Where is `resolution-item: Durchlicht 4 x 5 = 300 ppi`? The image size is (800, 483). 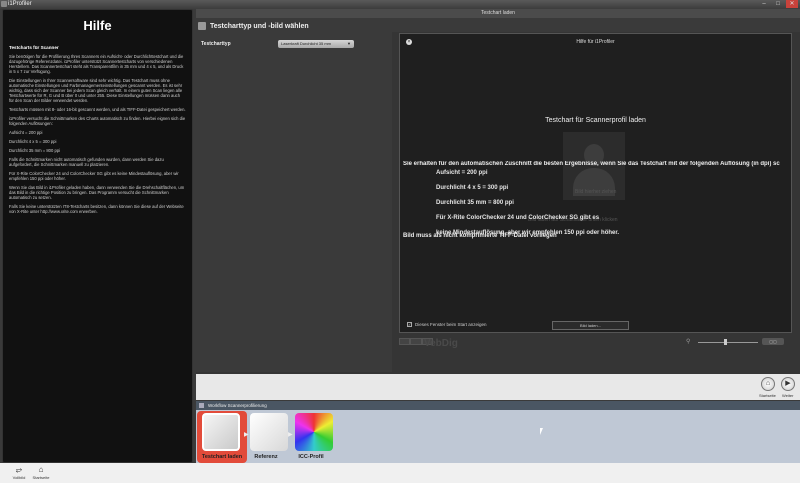
resolution-item: Durchlicht 4 x 5 = 300 ppi is located at coordinates (472, 188).